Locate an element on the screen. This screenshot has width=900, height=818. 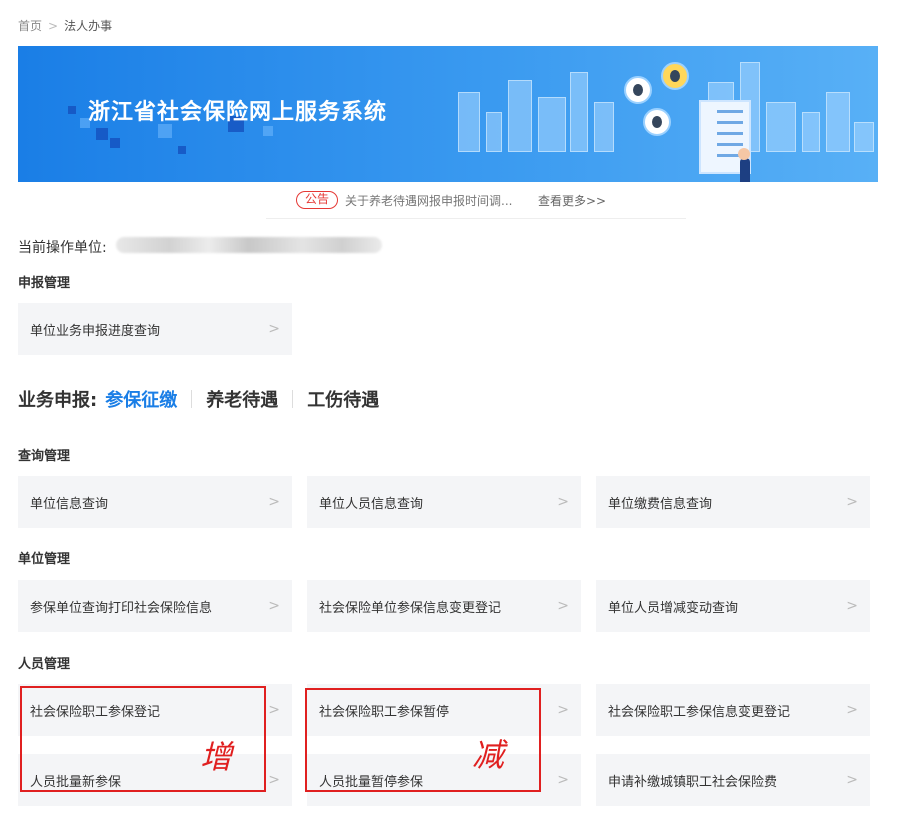
notice-bar: 公告 关于养老待遇网报申报时间调... 查看更多>> is located at coordinates (476, 205).